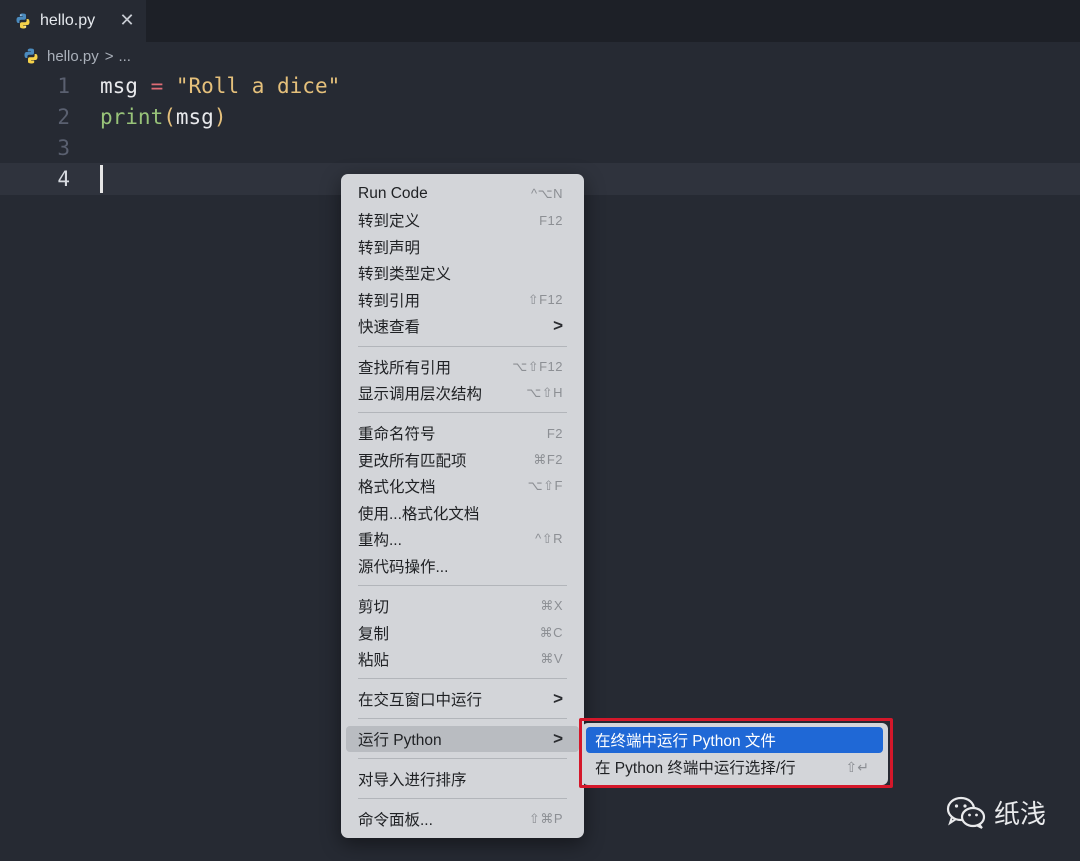 The image size is (1080, 861). I want to click on menu-item-label: 转到声明, so click(389, 248).